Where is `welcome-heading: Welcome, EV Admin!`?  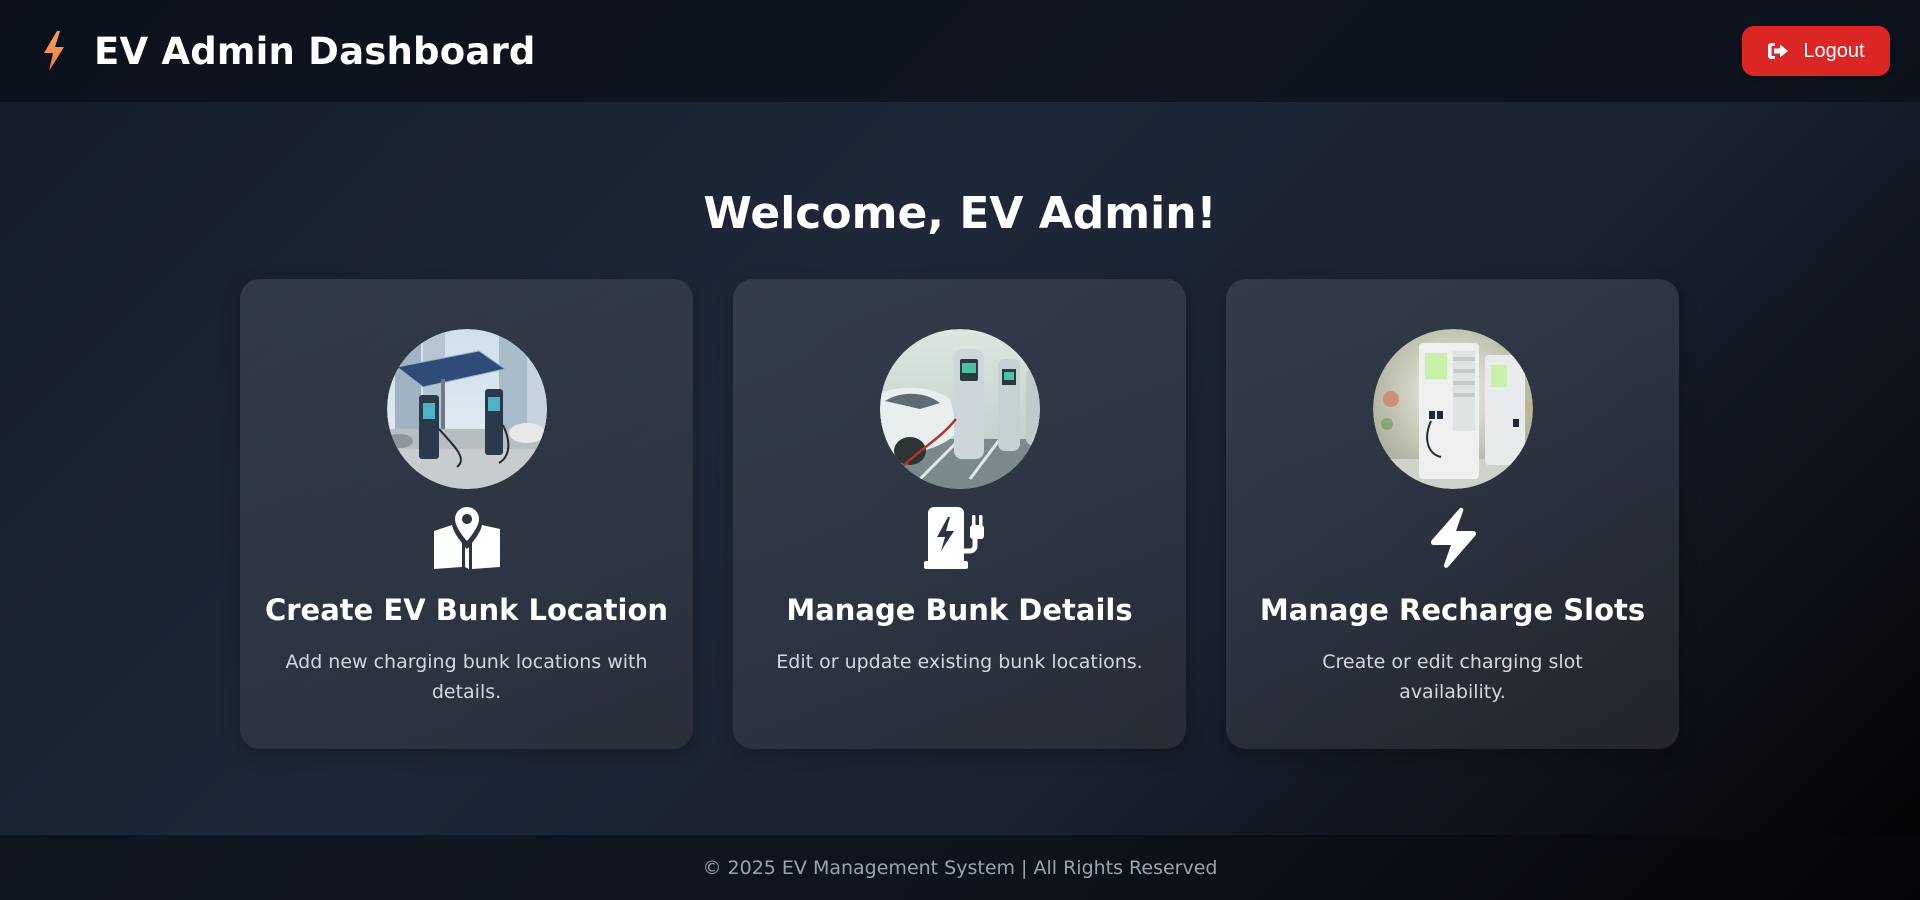 welcome-heading: Welcome, EV Admin! is located at coordinates (960, 213).